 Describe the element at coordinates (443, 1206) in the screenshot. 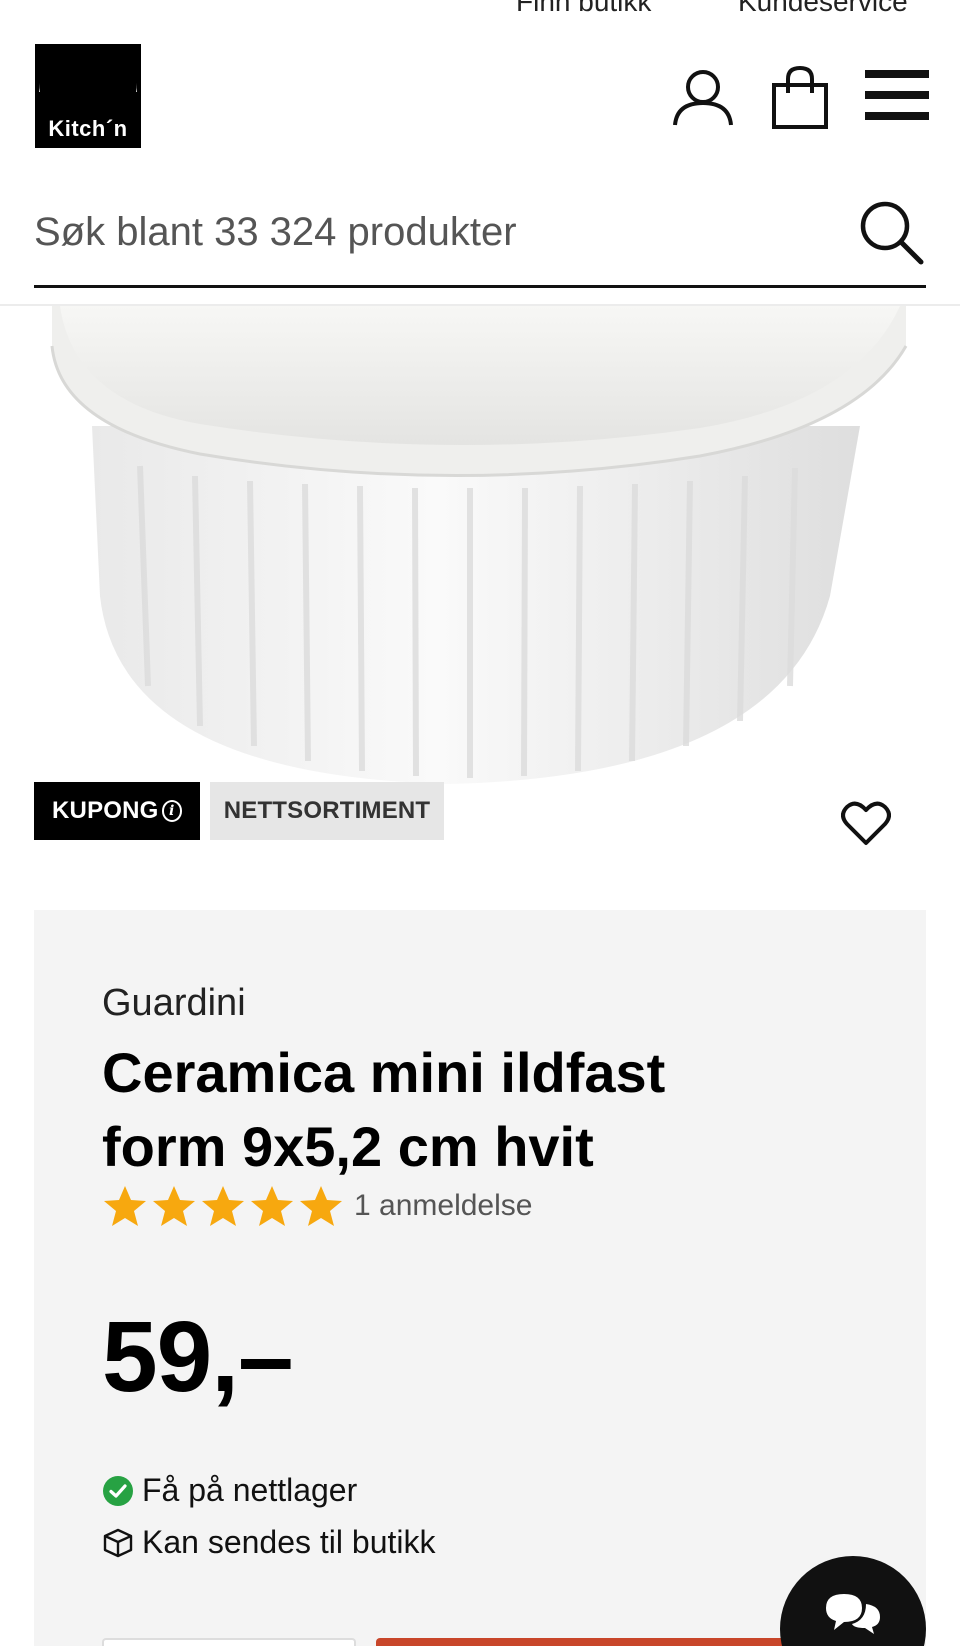

I see `review-count: 1 anmeldelse` at that location.